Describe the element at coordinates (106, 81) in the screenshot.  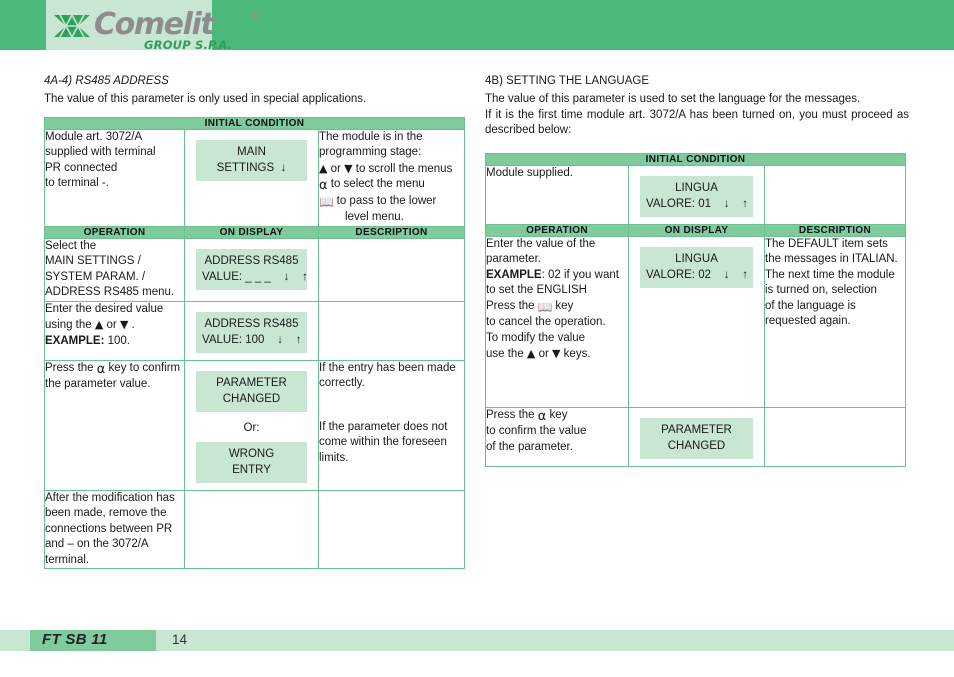
I see `left-section-heading: 4A-4) RS485 ADDRESS` at that location.